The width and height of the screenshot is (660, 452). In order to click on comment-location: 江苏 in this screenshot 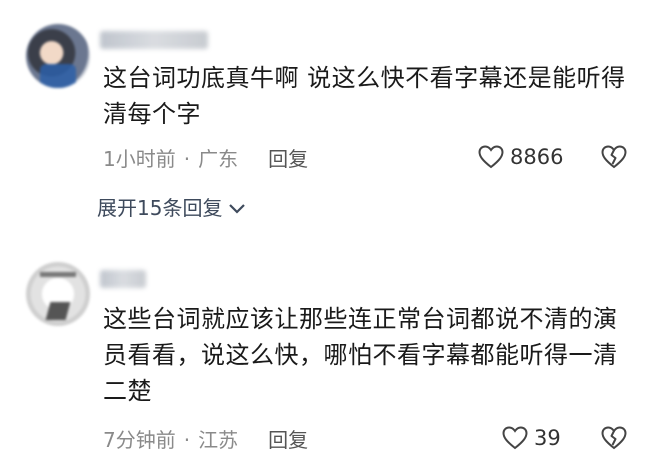, I will do `click(218, 440)`.